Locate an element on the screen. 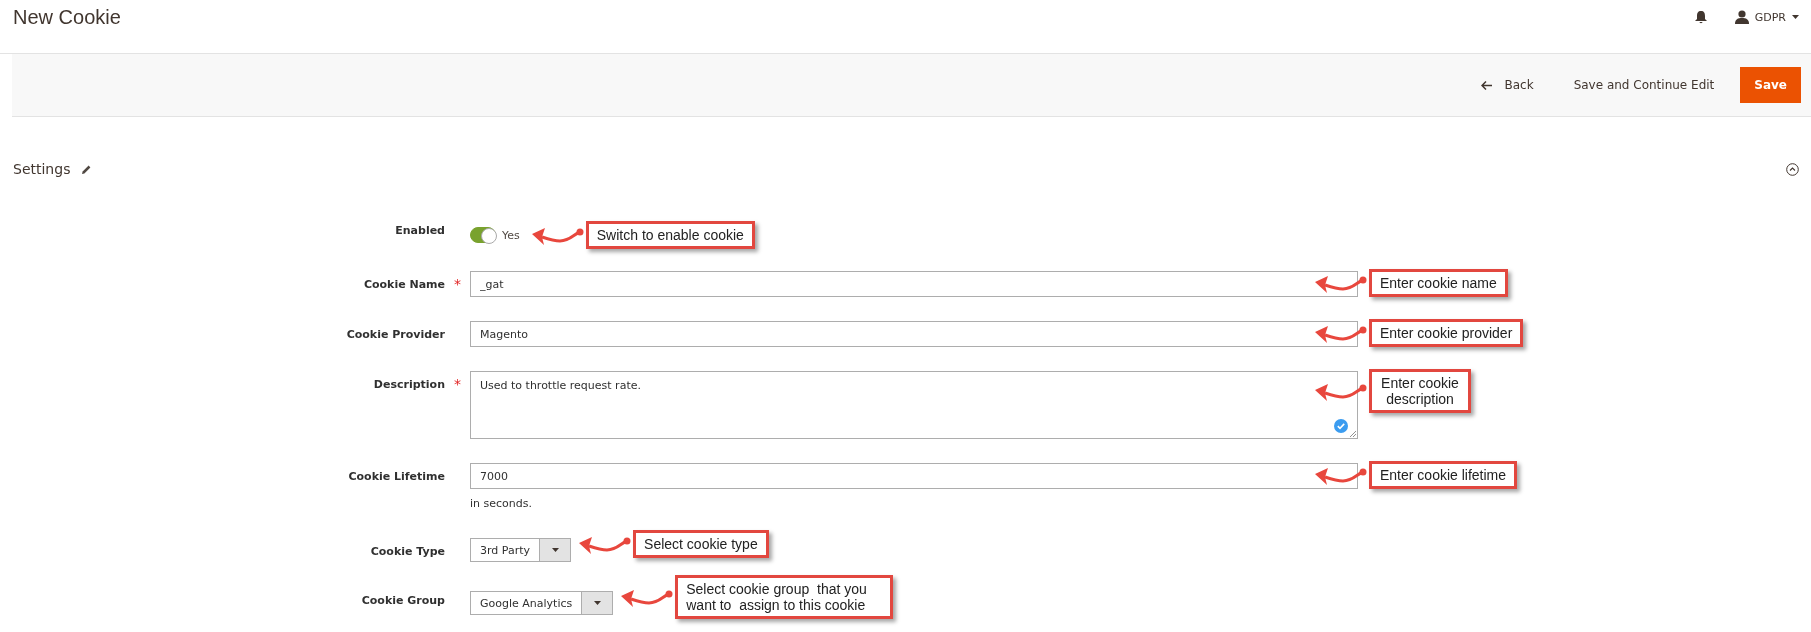 This screenshot has height=632, width=1811. text-input: 7000 is located at coordinates (914, 476).